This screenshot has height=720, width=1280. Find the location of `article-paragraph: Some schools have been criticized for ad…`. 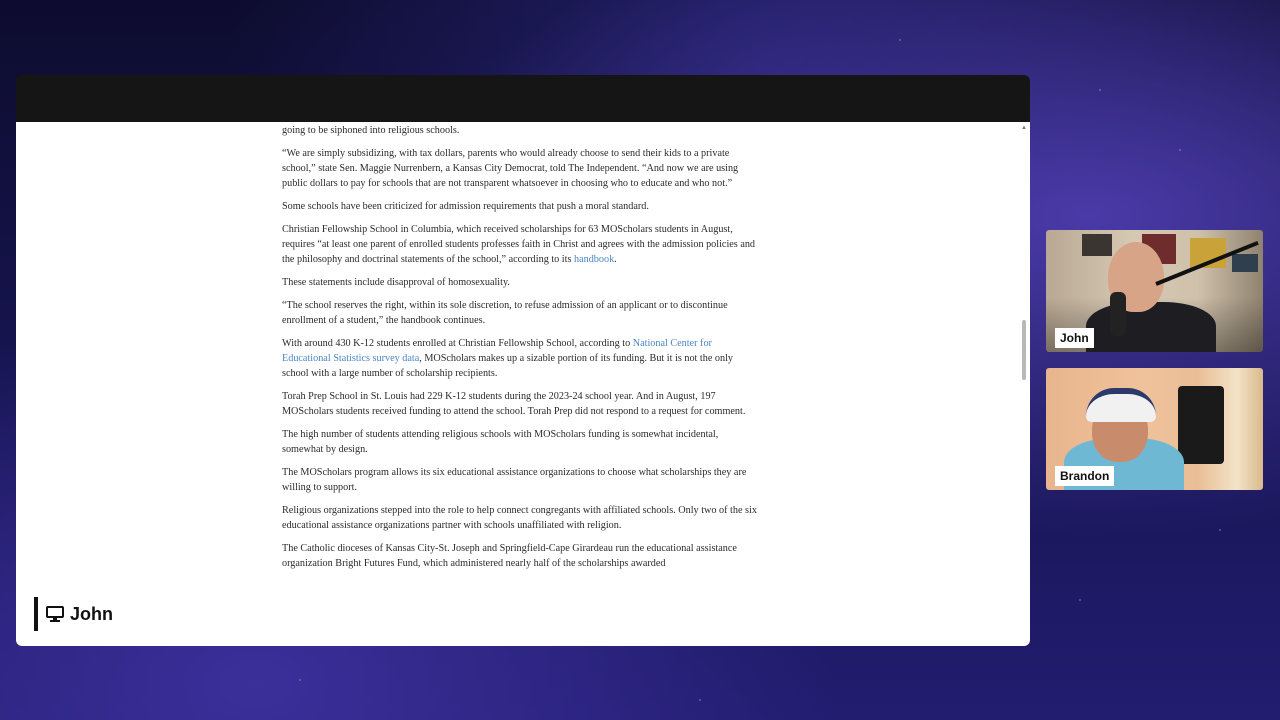

article-paragraph: Some schools have been criticized for ad… is located at coordinates (520, 206).